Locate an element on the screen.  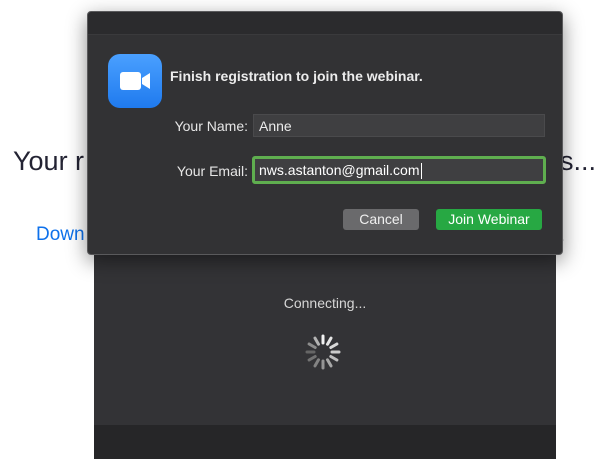
video-camera-icon is located at coordinates (135, 81).